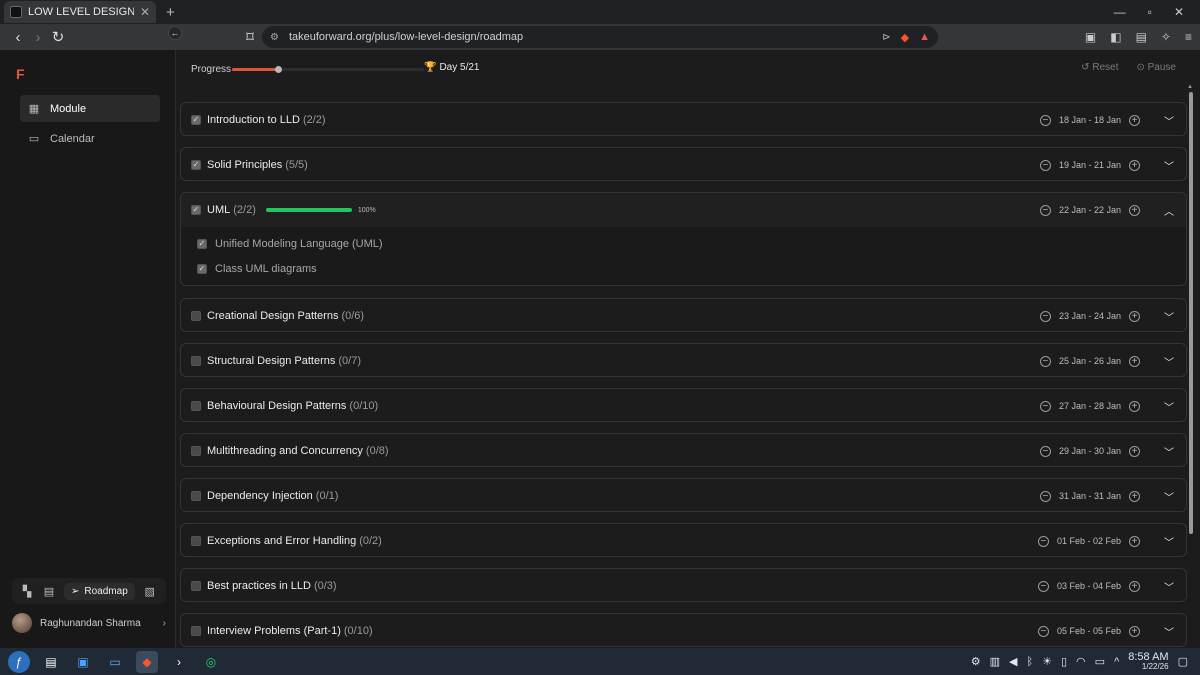 The width and height of the screenshot is (1200, 675). Describe the element at coordinates (1099, 67) in the screenshot. I see `reset-button: ↺ Reset` at that location.